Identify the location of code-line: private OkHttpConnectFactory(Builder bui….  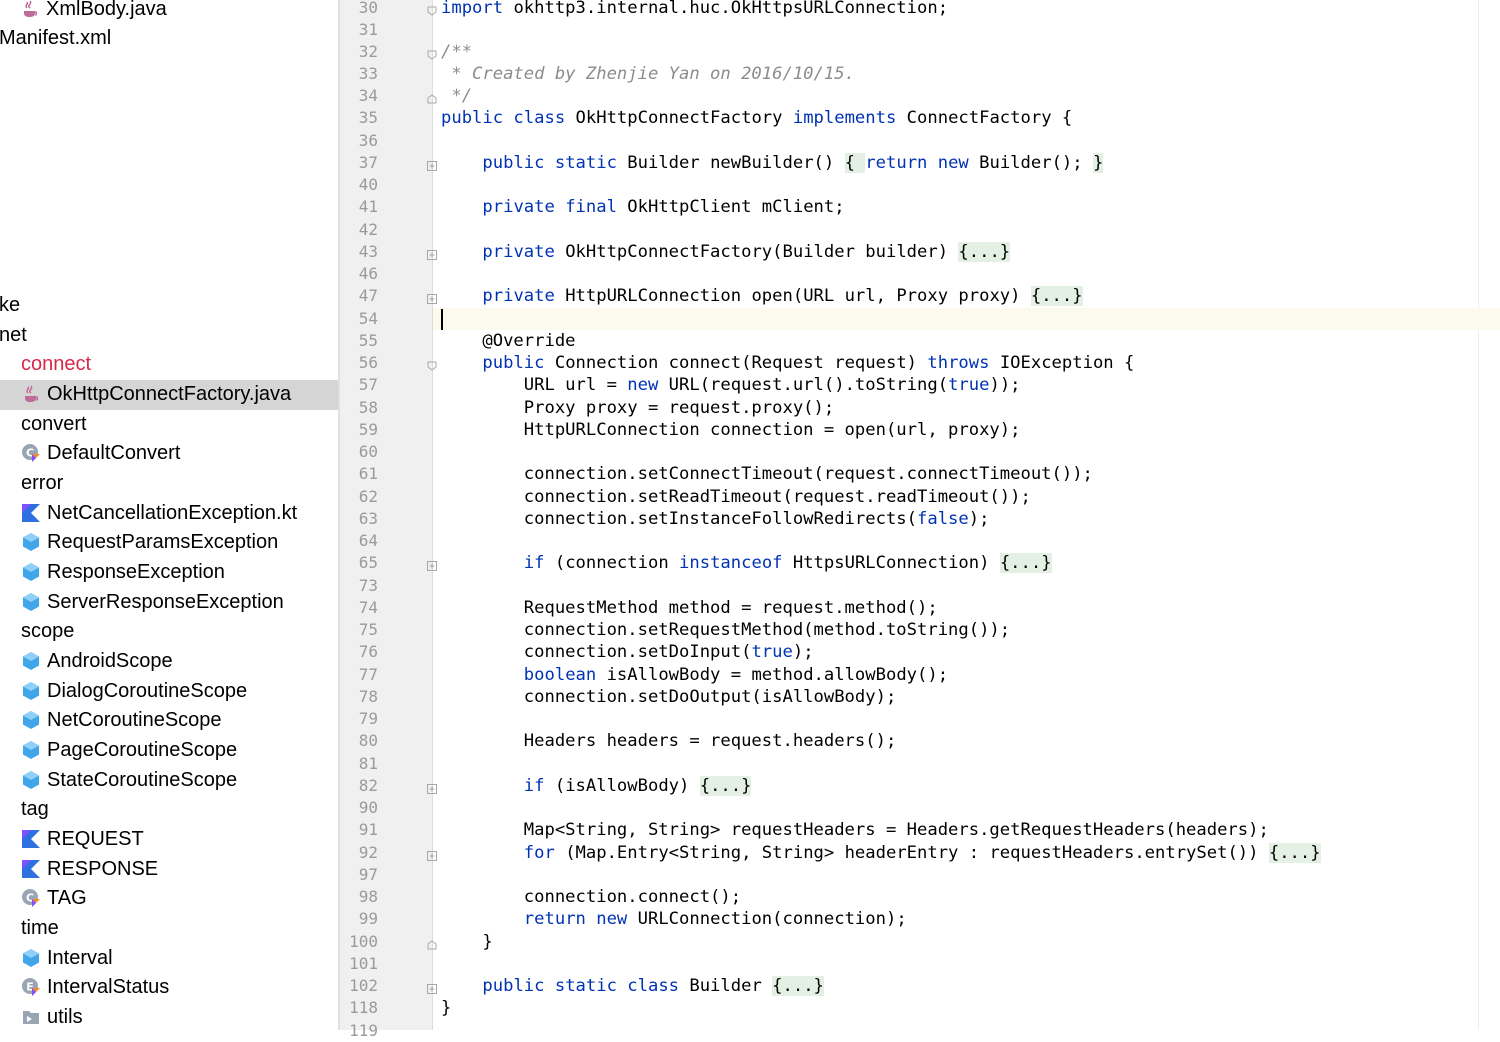
(726, 252).